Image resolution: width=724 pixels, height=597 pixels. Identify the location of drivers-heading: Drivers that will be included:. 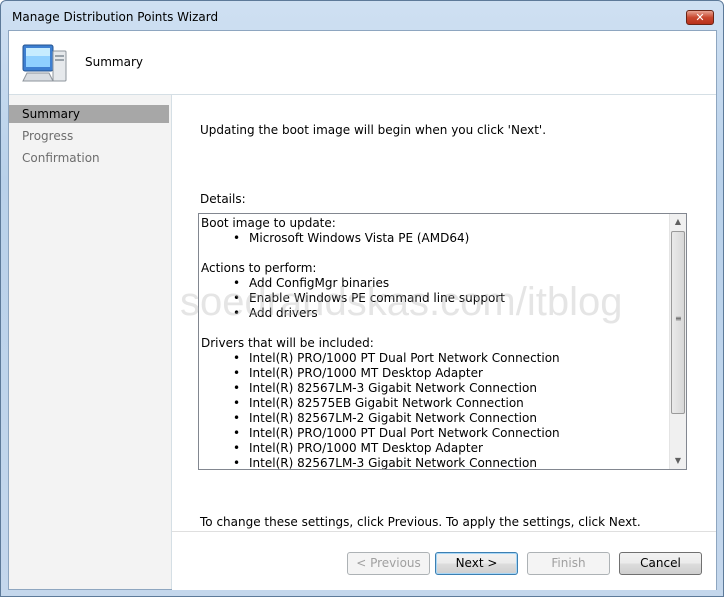
(287, 343).